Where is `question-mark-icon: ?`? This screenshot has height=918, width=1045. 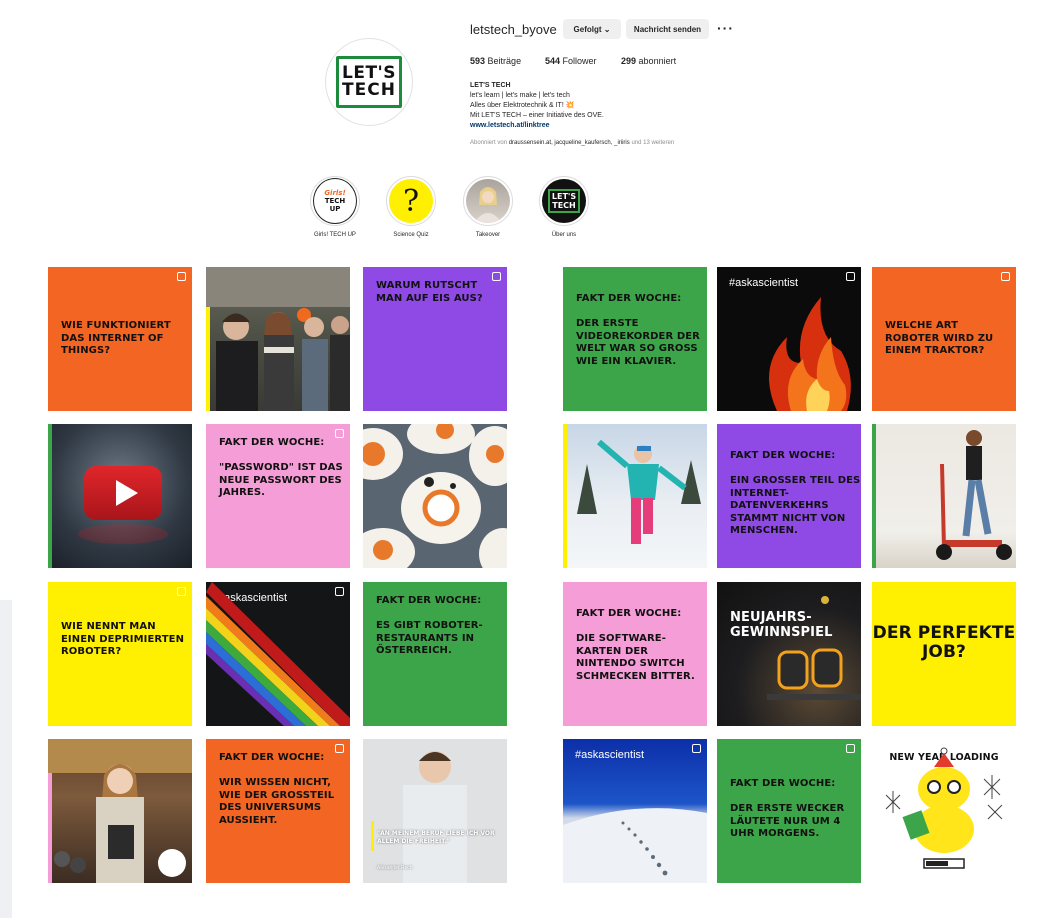 question-mark-icon: ? is located at coordinates (411, 201).